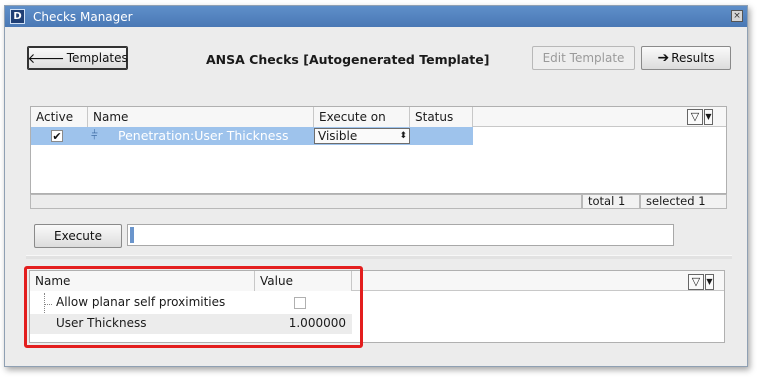 The width and height of the screenshot is (757, 377). What do you see at coordinates (57, 136) in the screenshot?
I see `active-checkbox: ✔` at bounding box center [57, 136].